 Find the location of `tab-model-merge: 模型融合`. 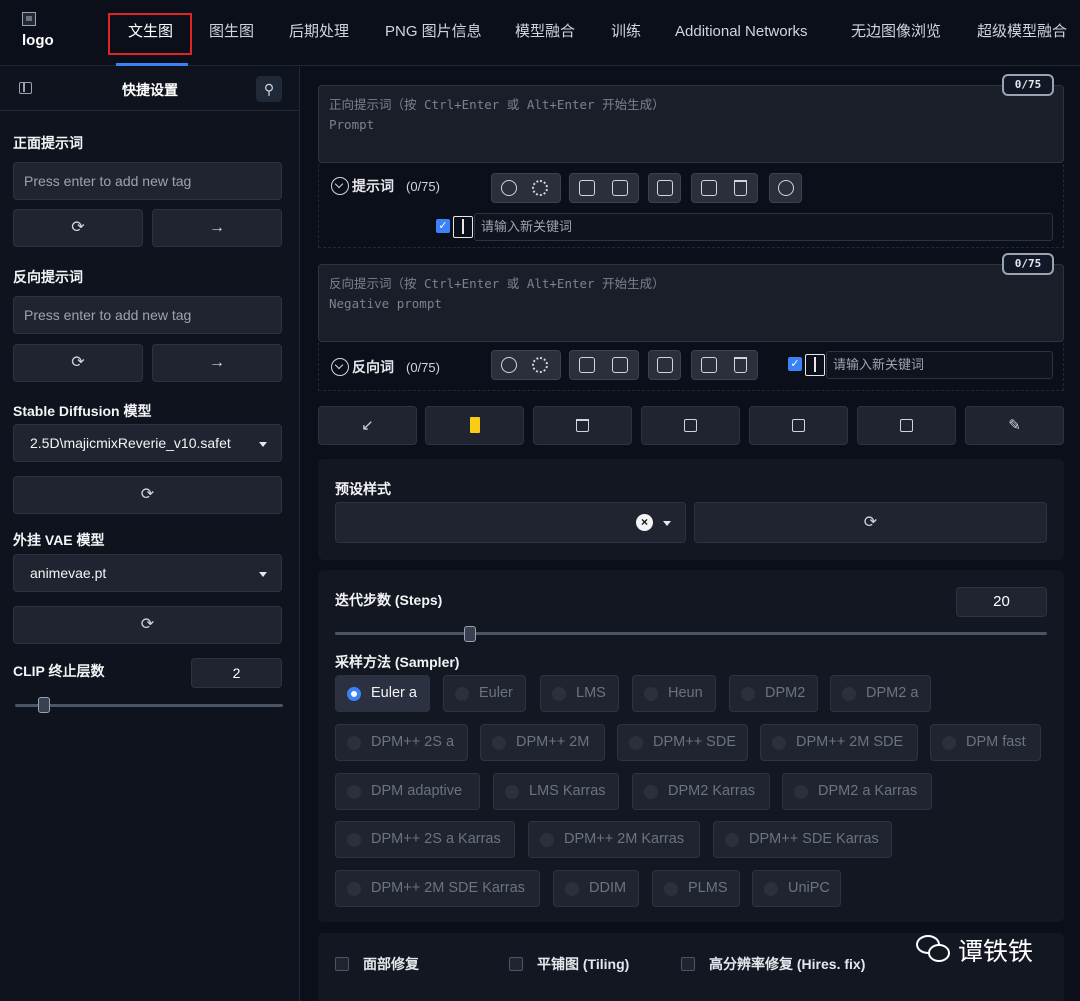

tab-model-merge: 模型融合 is located at coordinates (545, 33).